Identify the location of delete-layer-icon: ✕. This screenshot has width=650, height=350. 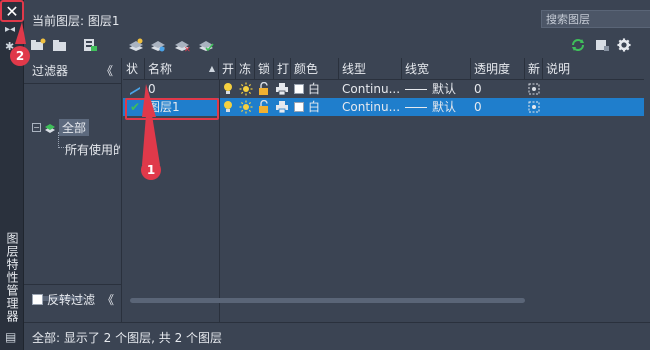
(182, 45).